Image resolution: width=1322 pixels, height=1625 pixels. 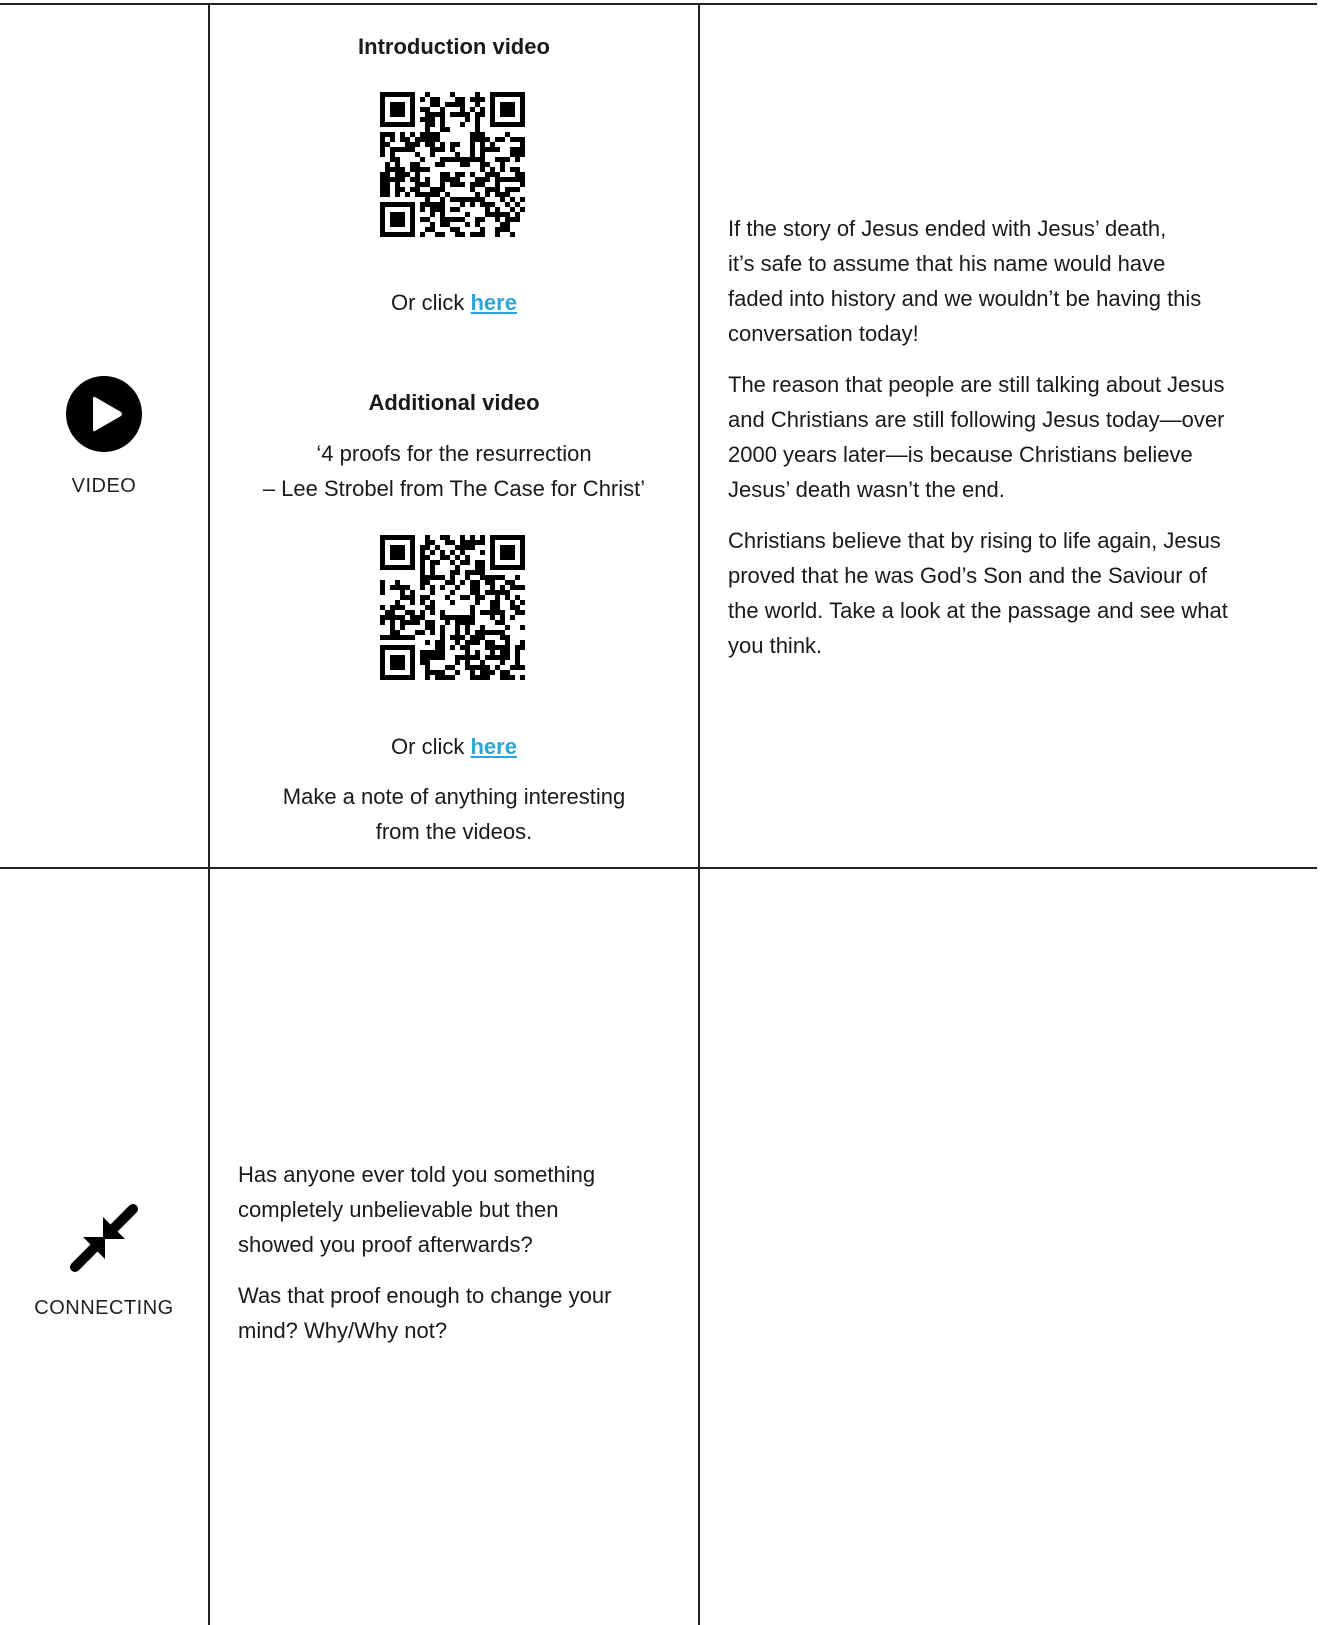 What do you see at coordinates (104, 1307) in the screenshot?
I see `connecting-label: CONNECTING` at bounding box center [104, 1307].